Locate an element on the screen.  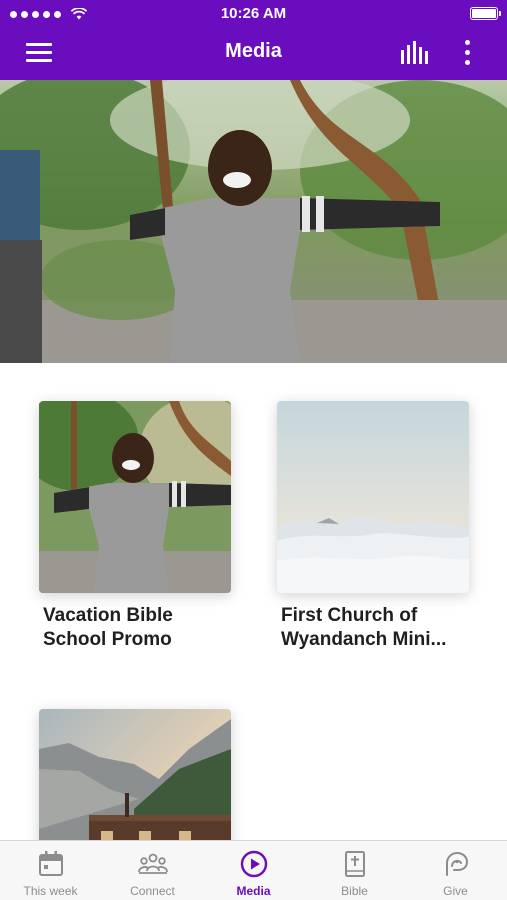
audio-bars-icon is located at coordinates (415, 54).